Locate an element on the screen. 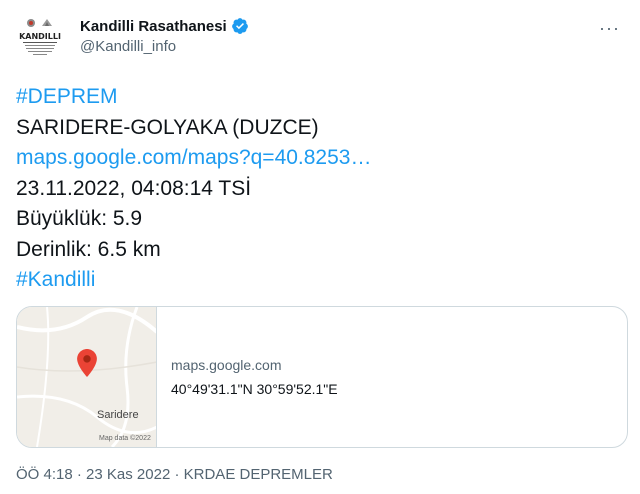  location-text: SARIDERE-GOLYAKA (DUZCE) is located at coordinates (167, 127).